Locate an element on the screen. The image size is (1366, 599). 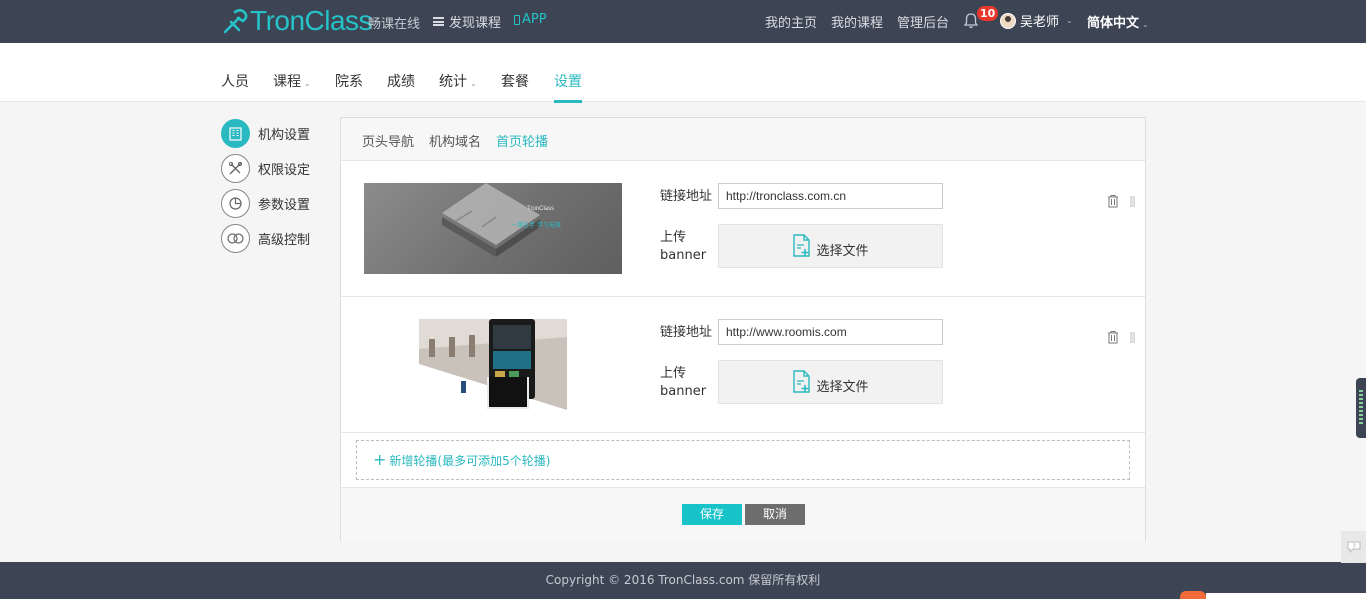
save-button: 保存 is located at coordinates (712, 514).